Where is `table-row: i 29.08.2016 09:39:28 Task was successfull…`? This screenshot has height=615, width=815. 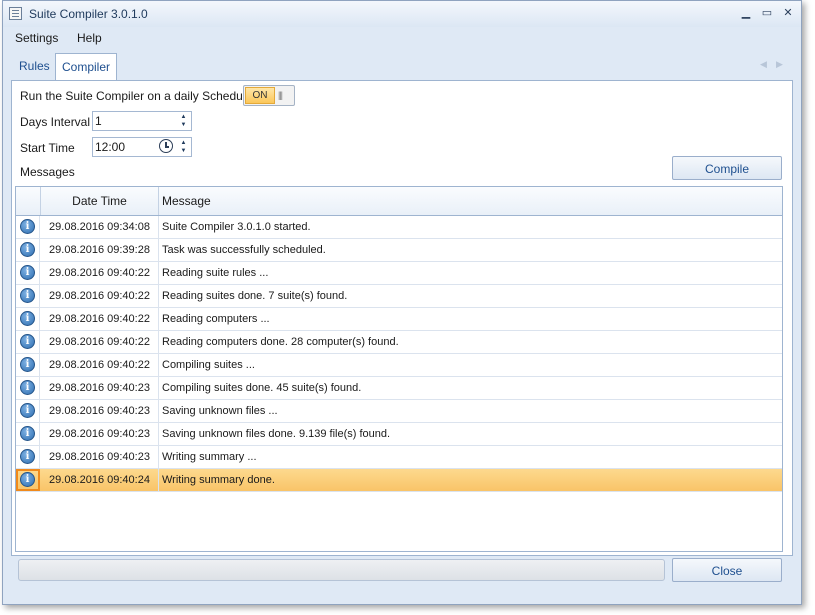
table-row: i 29.08.2016 09:39:28 Task was successfull… is located at coordinates (399, 250).